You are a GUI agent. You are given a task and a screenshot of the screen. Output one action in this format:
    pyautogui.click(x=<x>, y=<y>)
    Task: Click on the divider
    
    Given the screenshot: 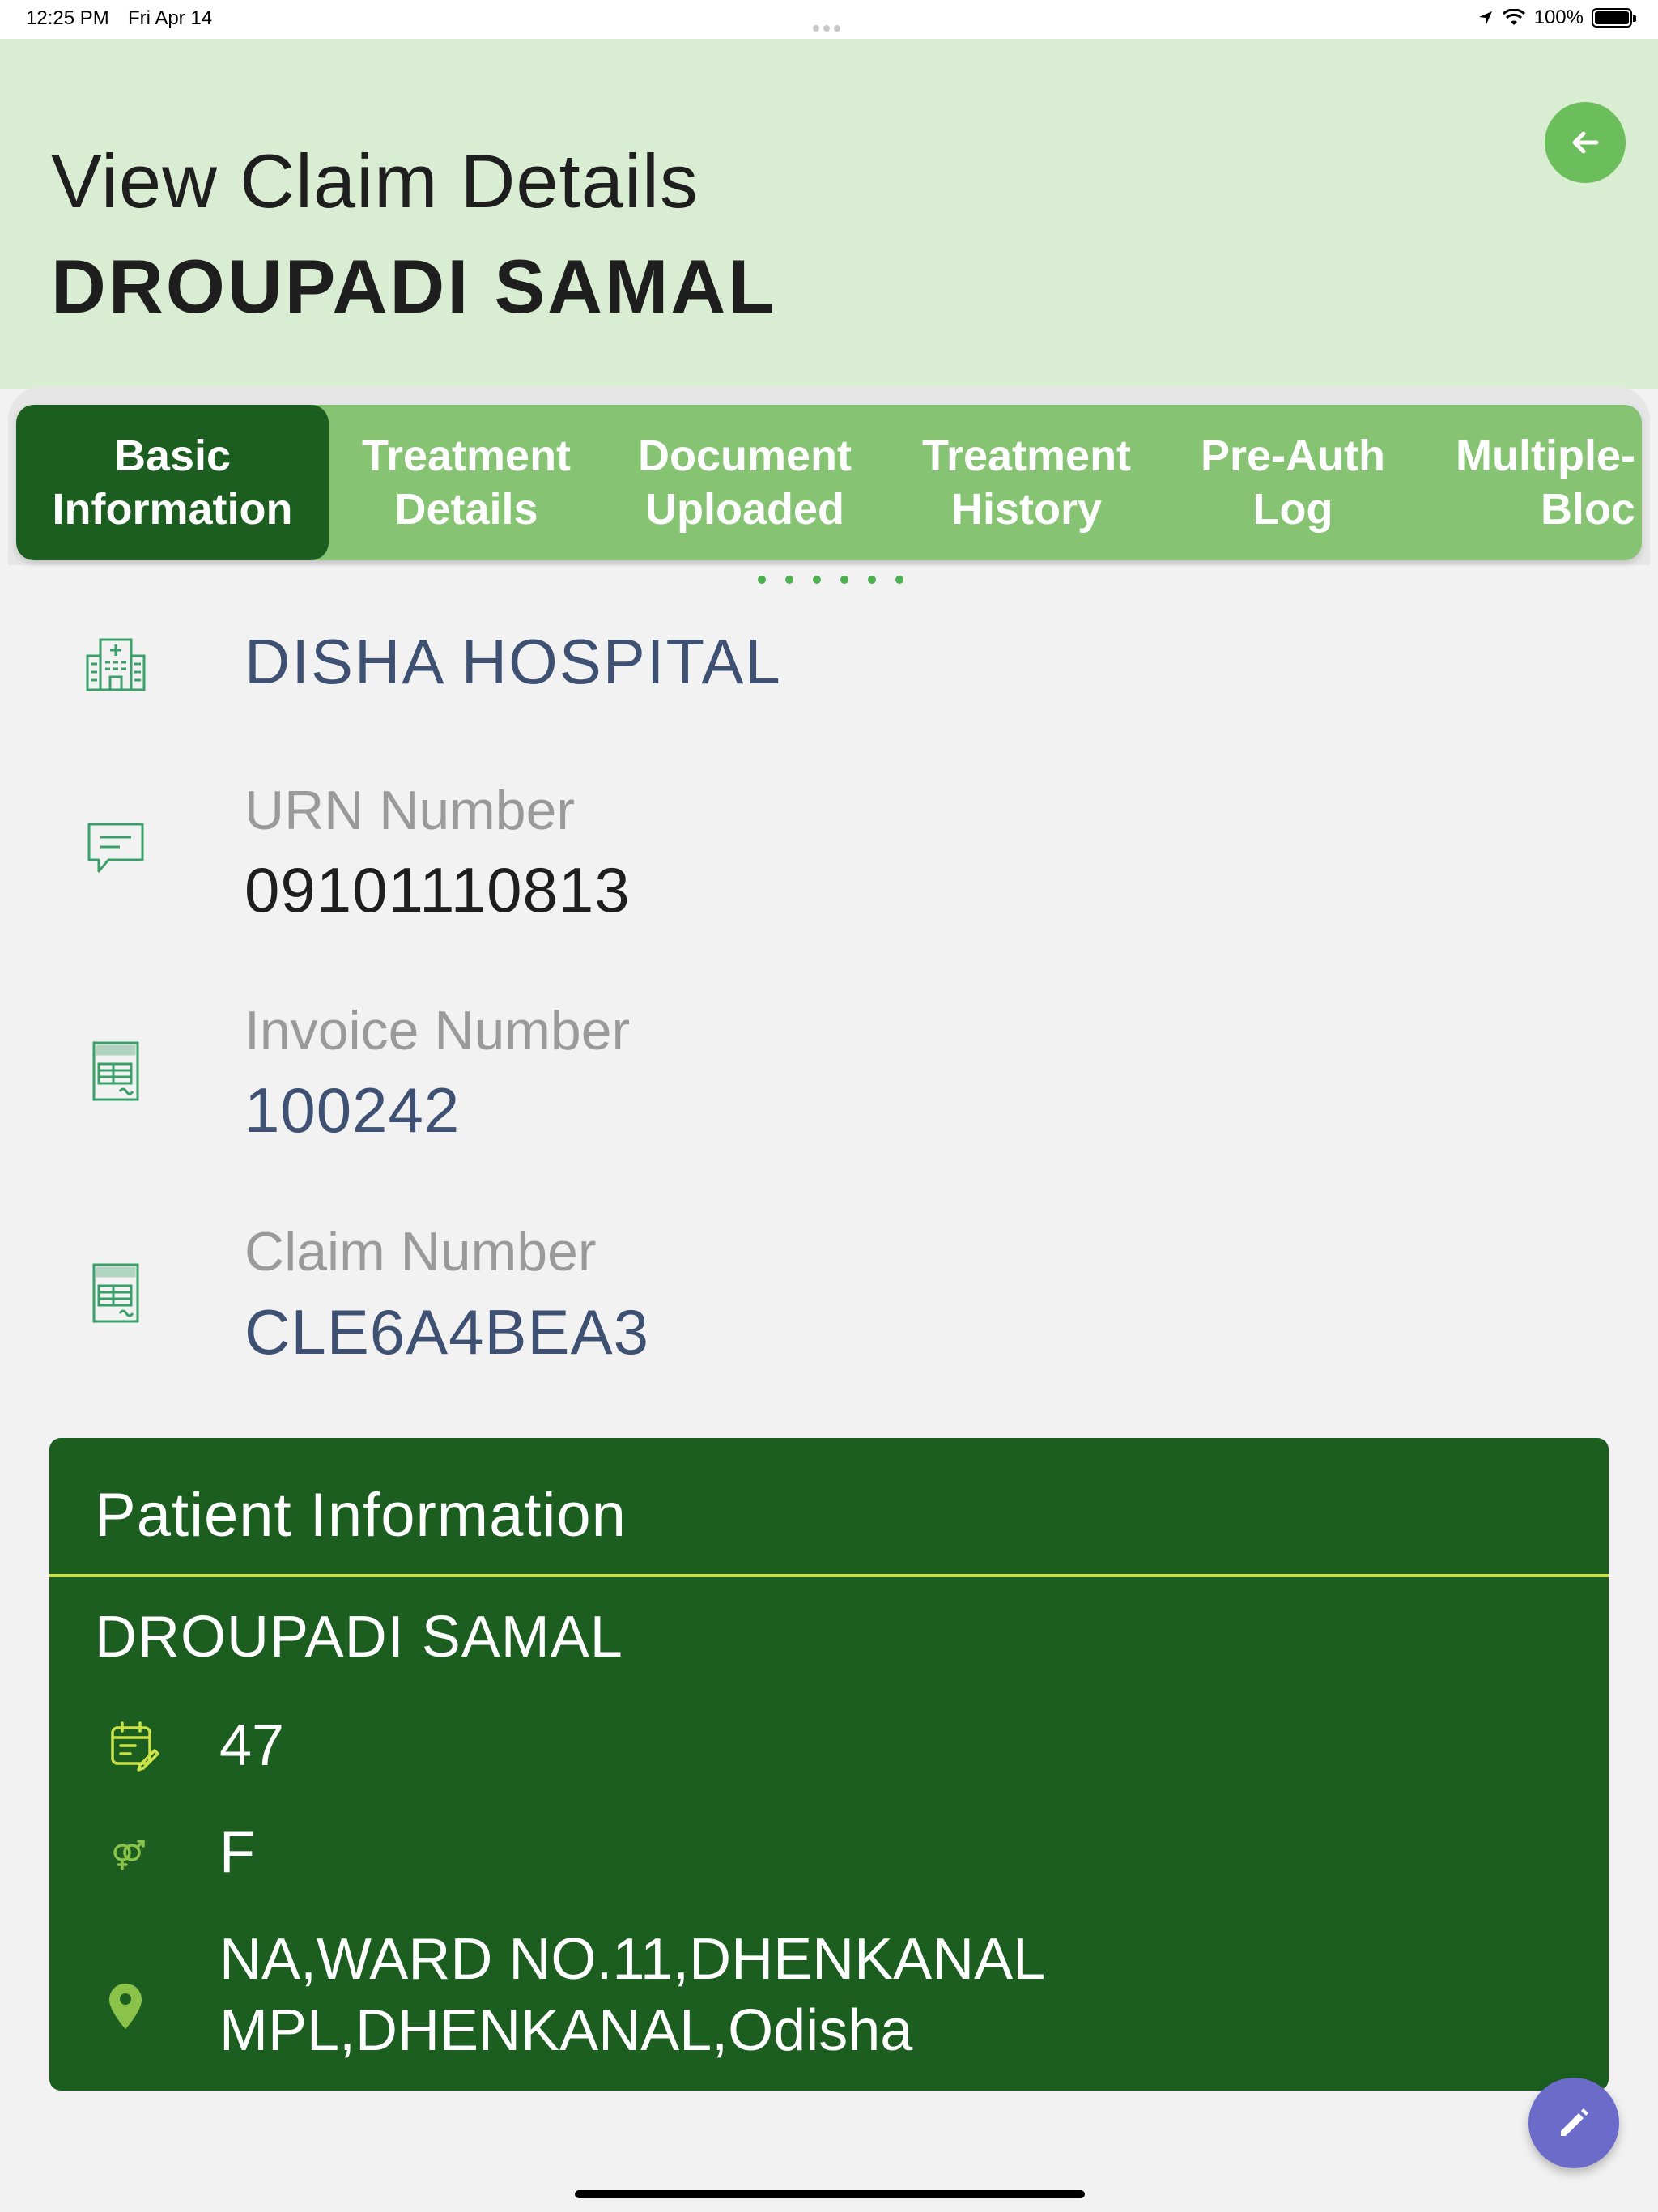 What is the action you would take?
    pyautogui.click(x=829, y=1575)
    